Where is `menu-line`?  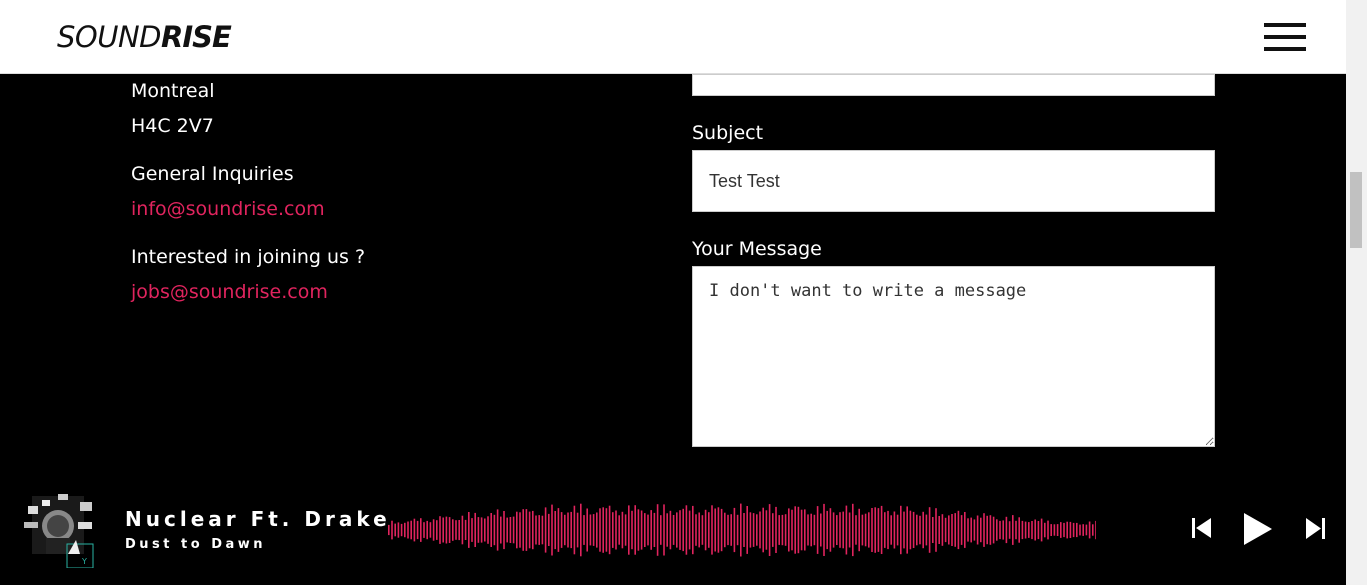
menu-line is located at coordinates (1285, 37).